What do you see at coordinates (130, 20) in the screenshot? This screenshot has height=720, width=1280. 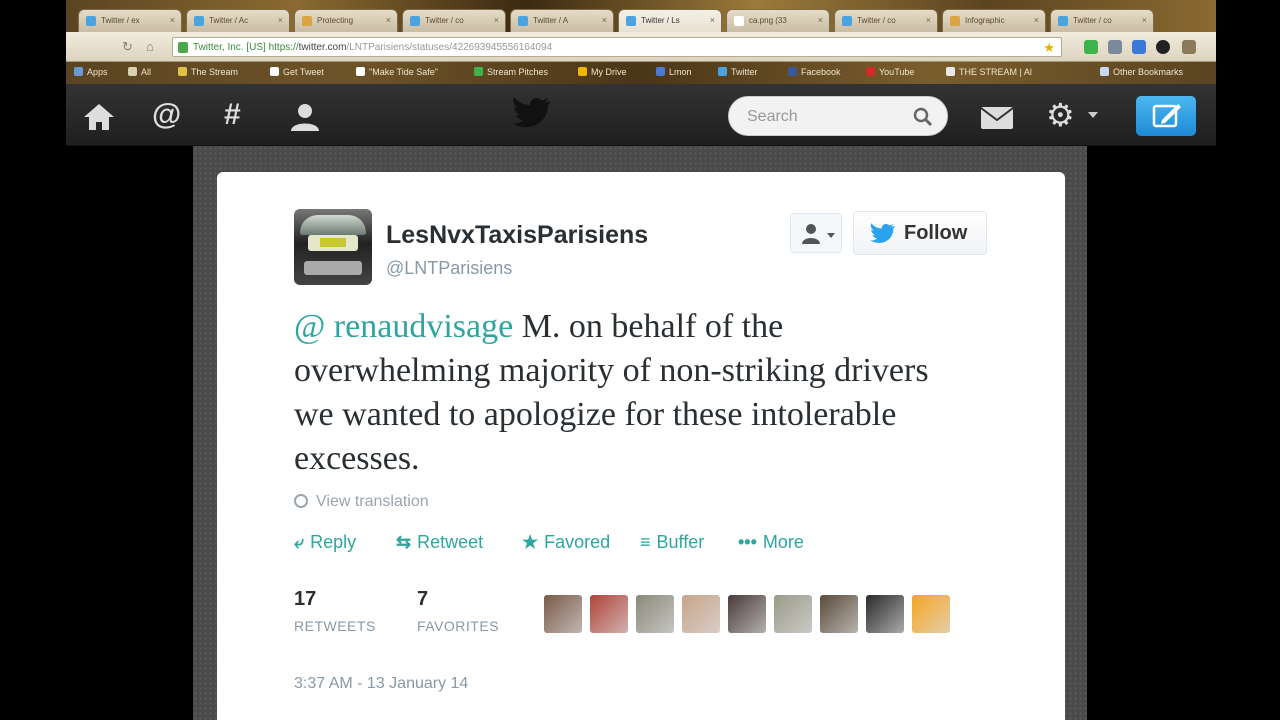 I see `browser-tab: Twitter / ex ×` at bounding box center [130, 20].